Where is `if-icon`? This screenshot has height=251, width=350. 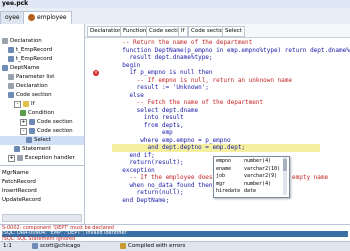 if-icon is located at coordinates (26, 103).